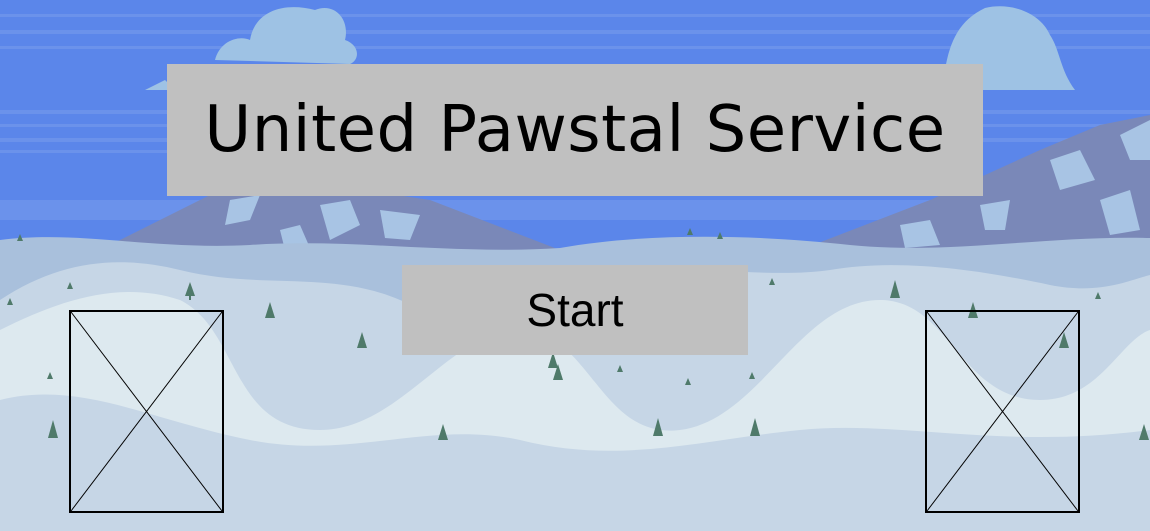 The image size is (1150, 531). I want to click on broken-image-placeholder-left, so click(146, 411).